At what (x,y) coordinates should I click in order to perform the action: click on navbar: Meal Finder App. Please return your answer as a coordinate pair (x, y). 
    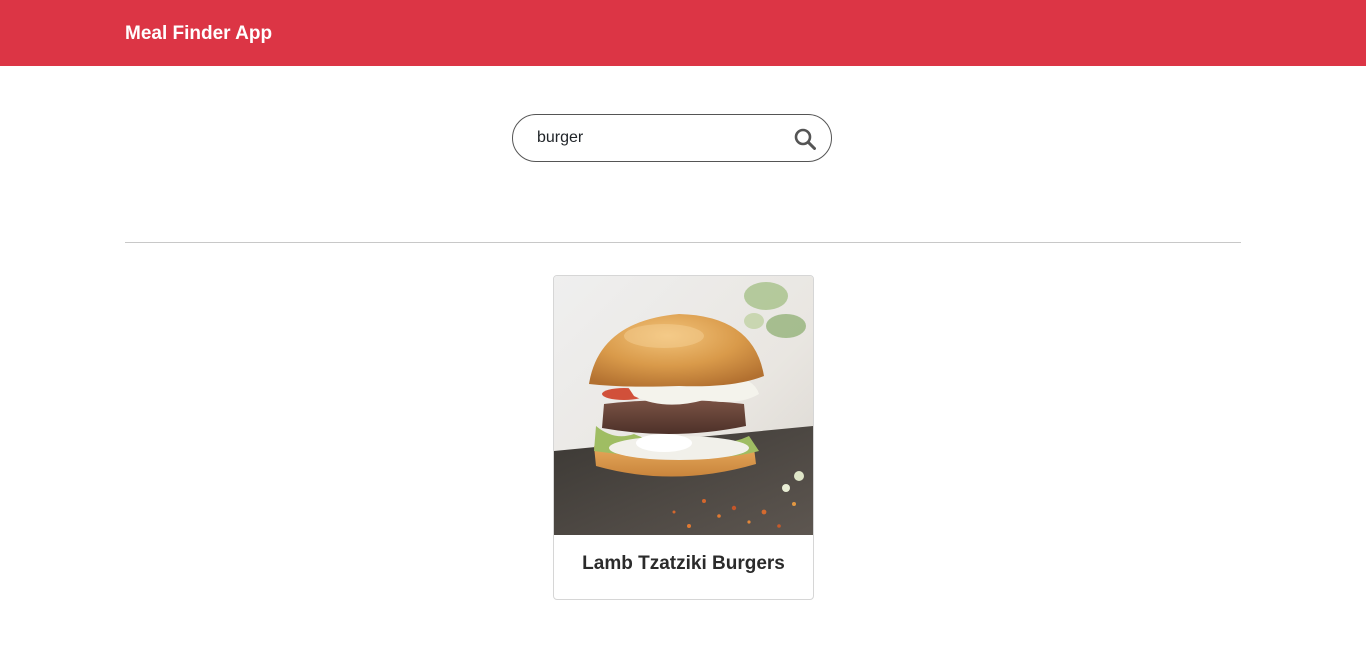
    Looking at the image, I should click on (683, 33).